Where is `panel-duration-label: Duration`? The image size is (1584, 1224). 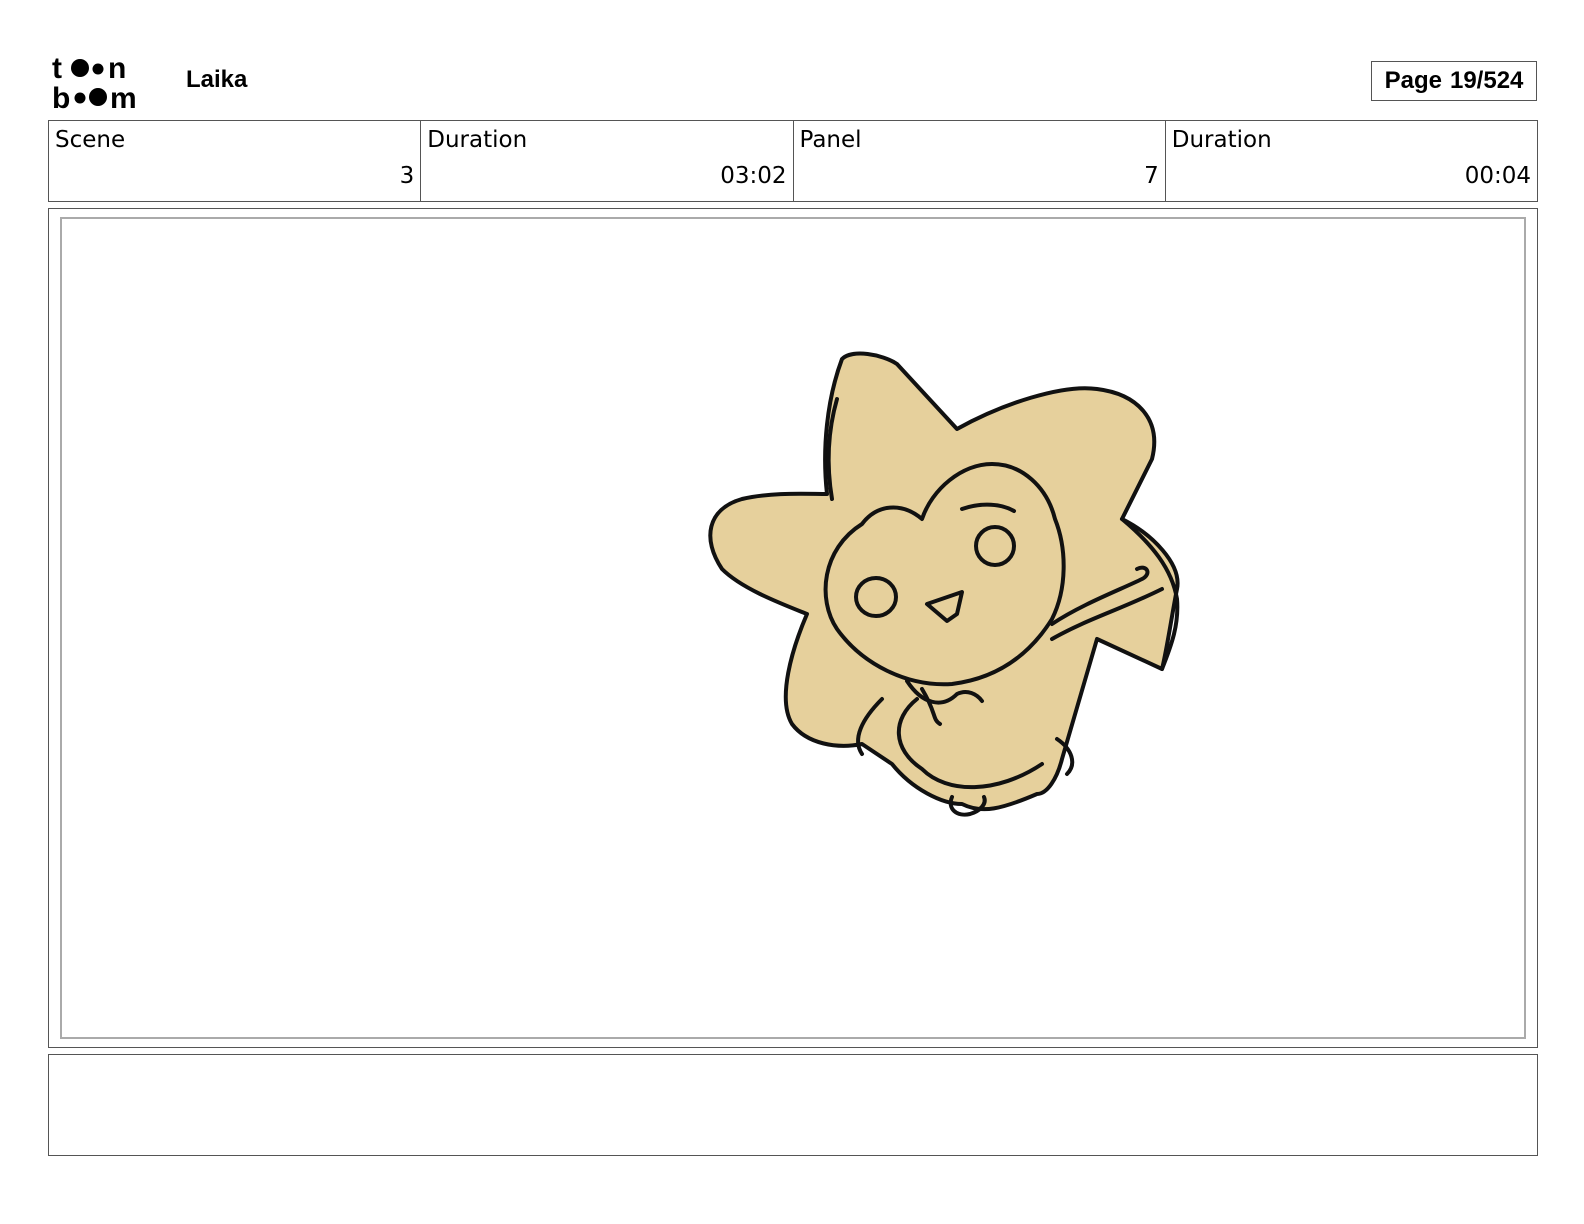
panel-duration-label: Duration is located at coordinates (1221, 140).